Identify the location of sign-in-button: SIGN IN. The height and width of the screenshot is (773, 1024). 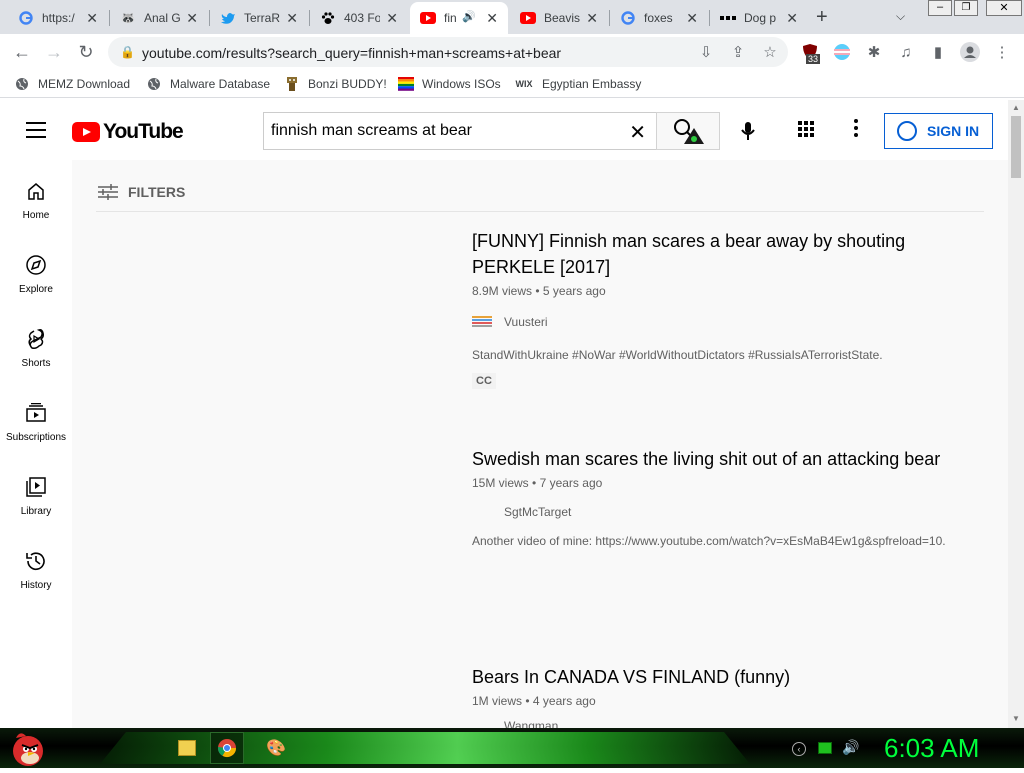
(938, 131).